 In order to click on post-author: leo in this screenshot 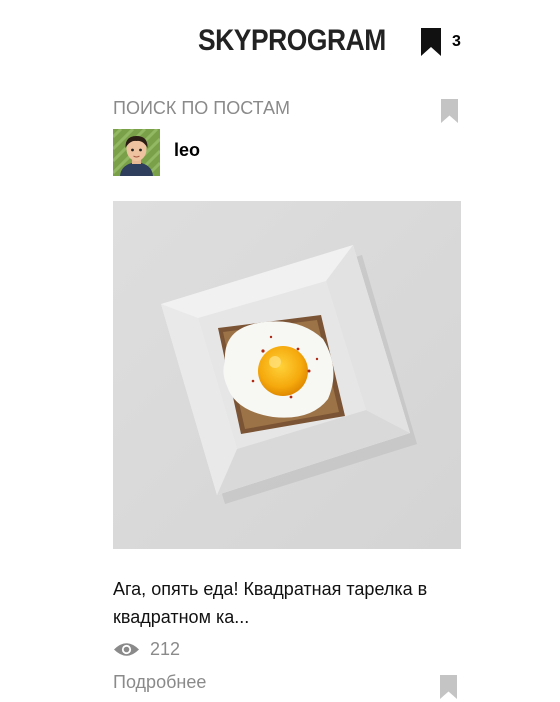, I will do `click(156, 152)`.